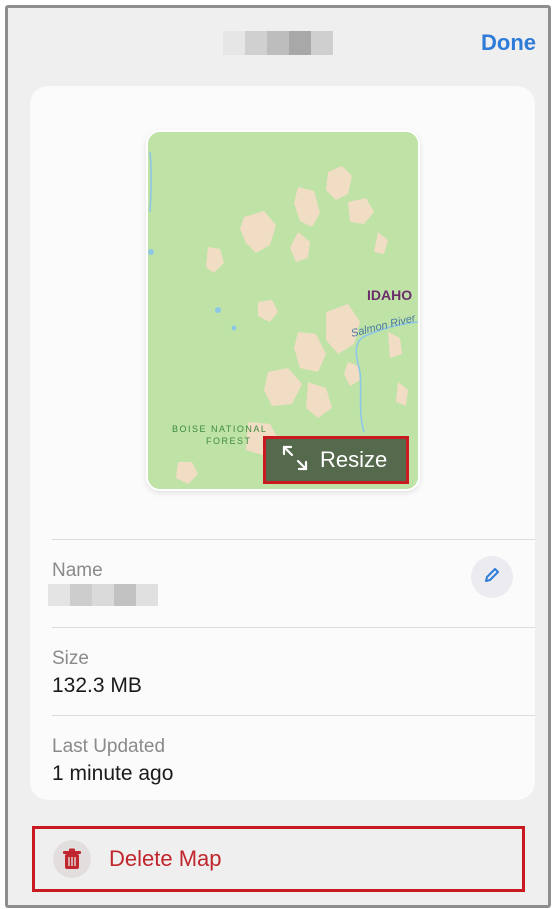 This screenshot has height=909, width=554. What do you see at coordinates (219, 429) in the screenshot?
I see `forest-label-line1: BOISE NATIONAL` at bounding box center [219, 429].